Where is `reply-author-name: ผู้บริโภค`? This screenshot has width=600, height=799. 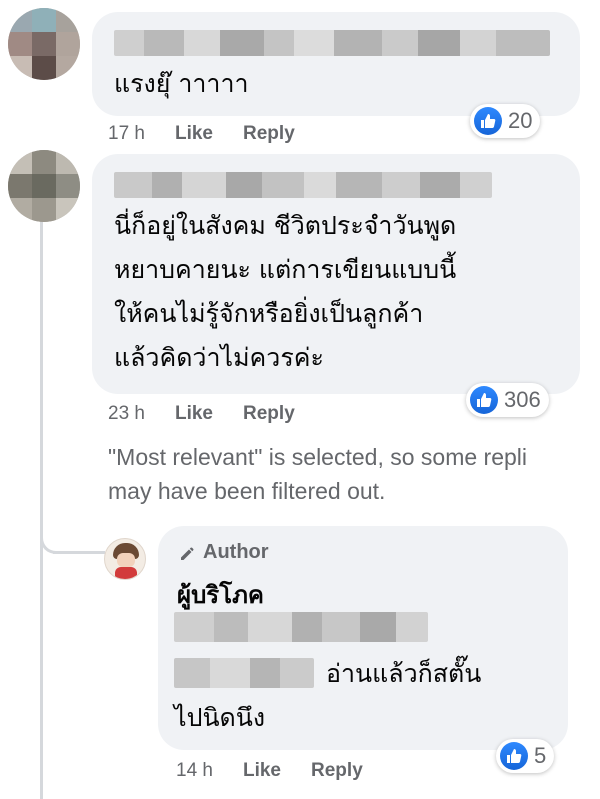
reply-author-name: ผู้บริโภค is located at coordinates (220, 594).